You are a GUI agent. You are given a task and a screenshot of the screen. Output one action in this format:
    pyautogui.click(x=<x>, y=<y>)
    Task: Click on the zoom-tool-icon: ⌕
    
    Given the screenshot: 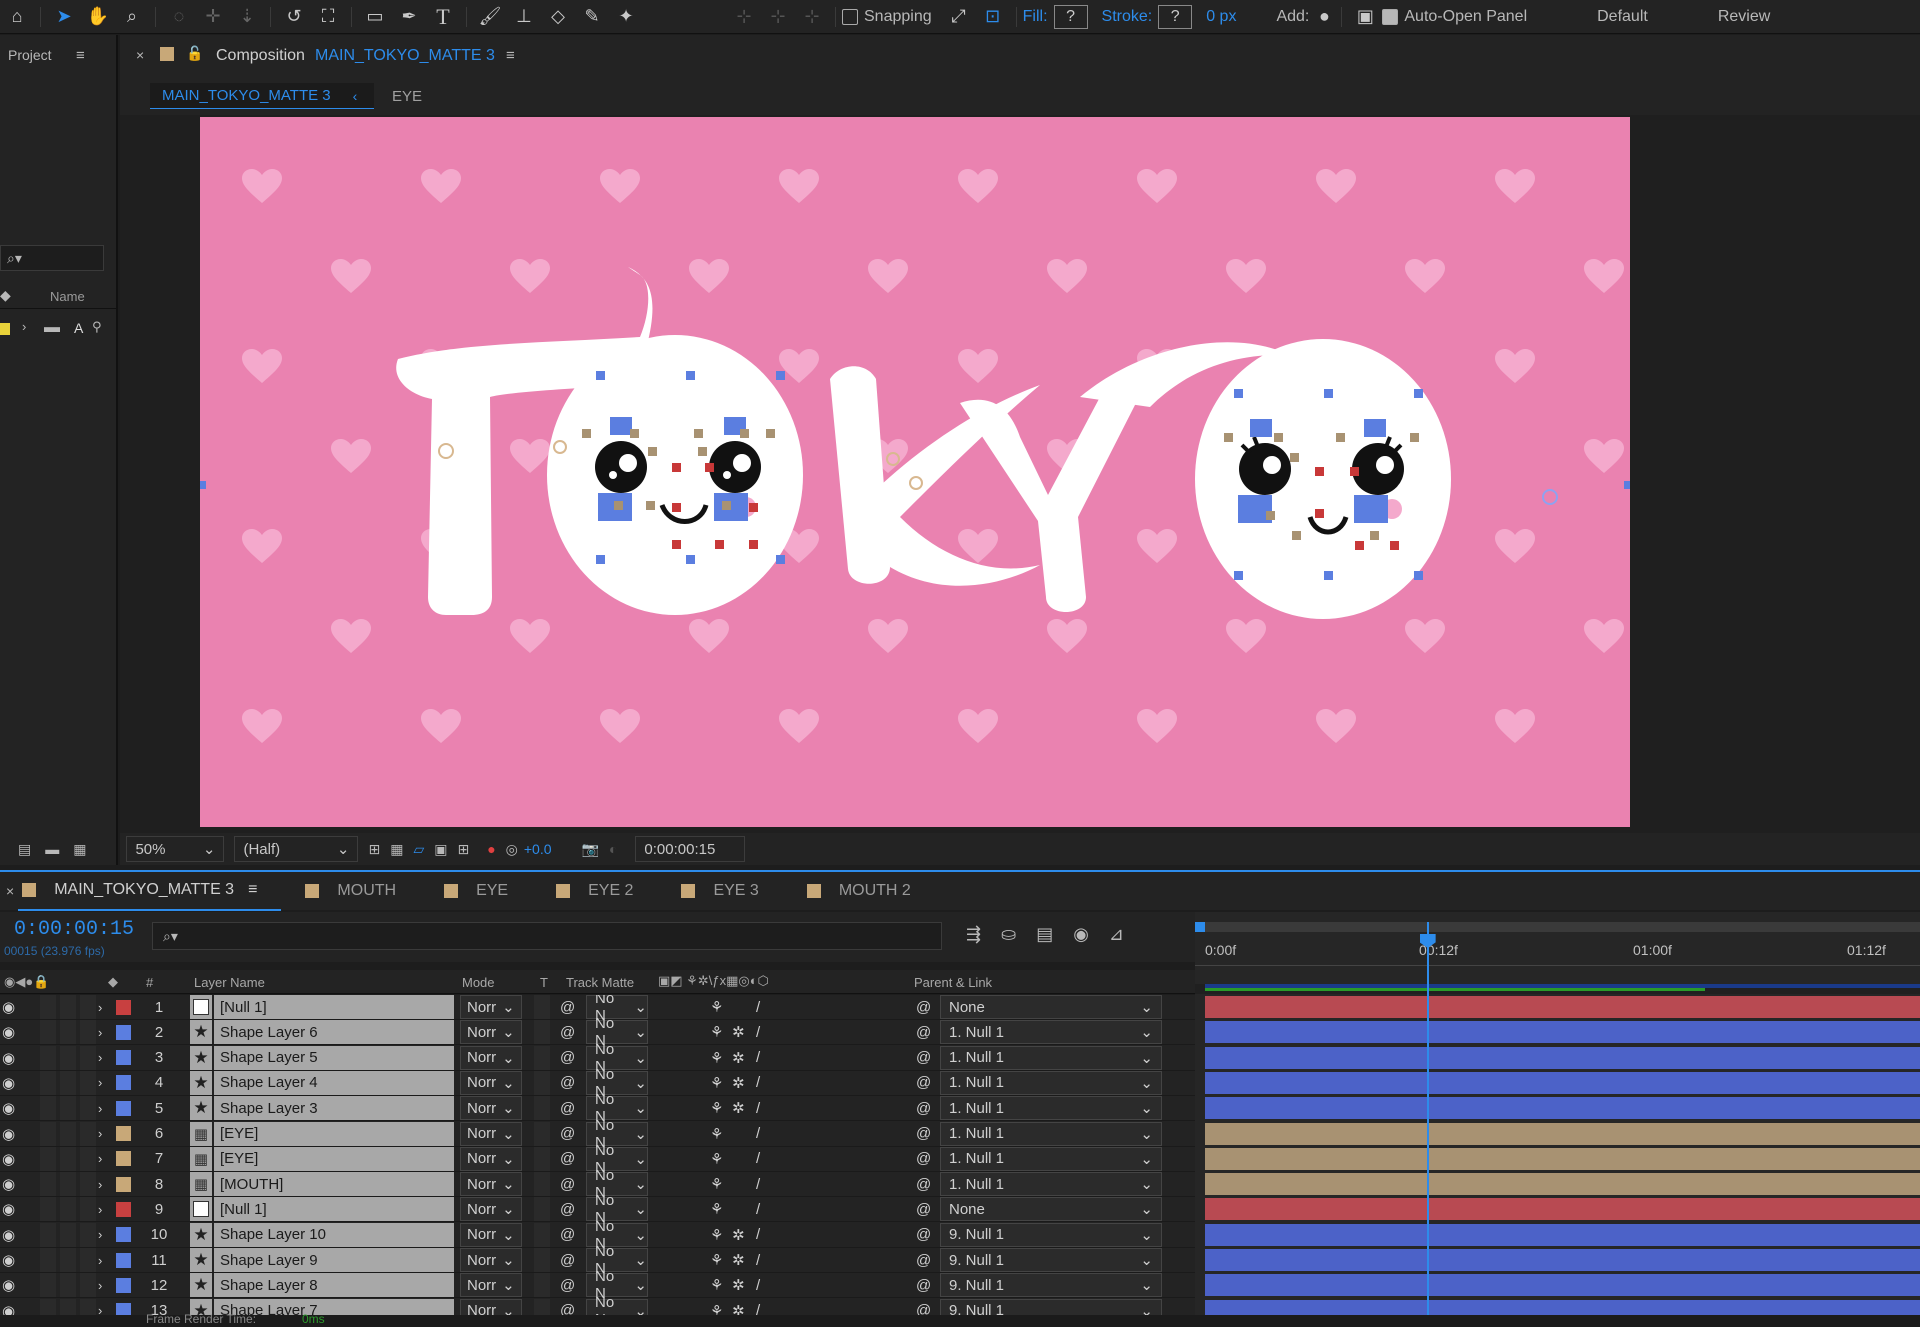 What is the action you would take?
    pyautogui.click(x=132, y=17)
    